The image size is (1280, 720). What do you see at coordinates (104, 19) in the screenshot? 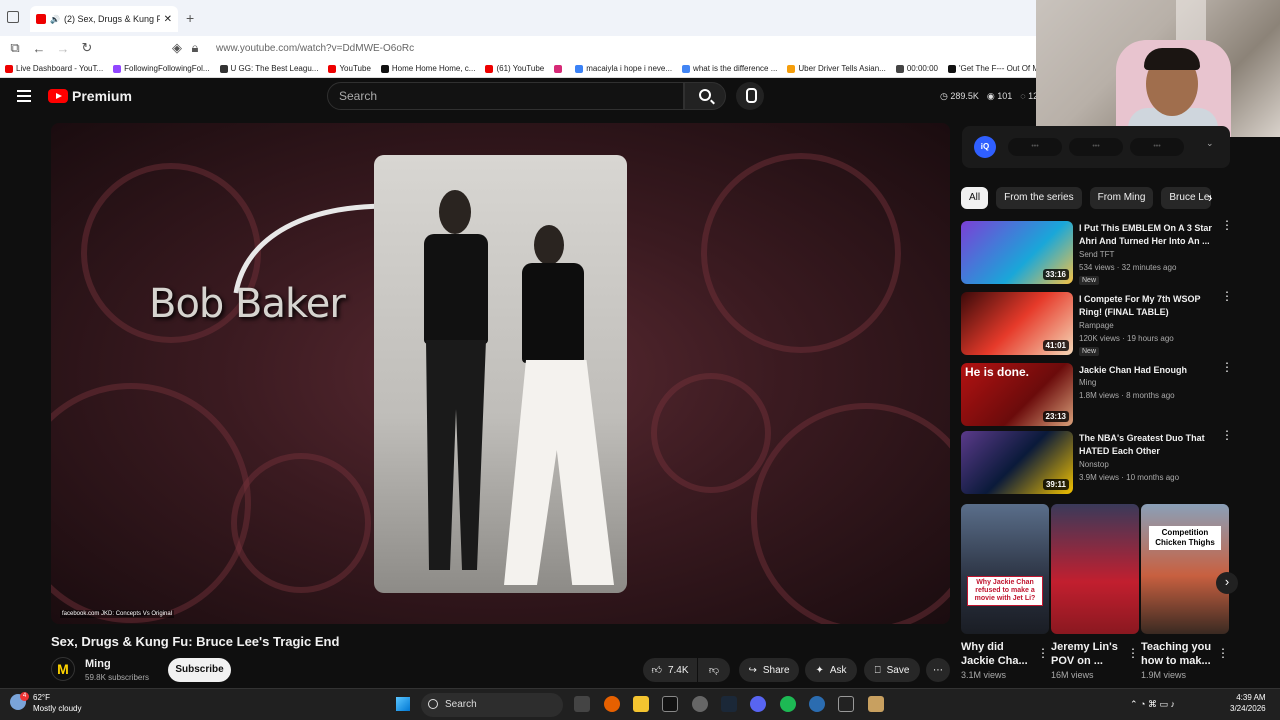
I see `browser-tab-active: 🔊 (2) Sex, Drugs & Kung Fu: B ✕` at bounding box center [104, 19].